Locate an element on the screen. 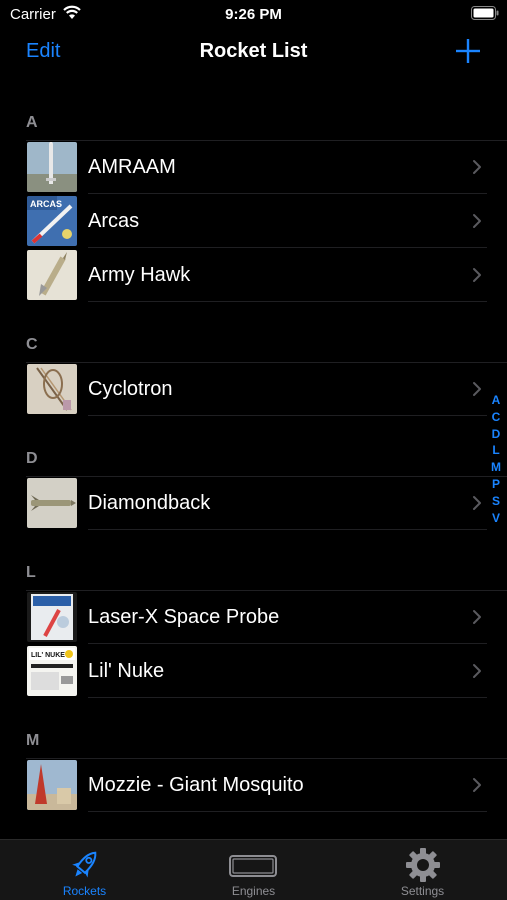  section-header-l: L is located at coordinates (253, 560).